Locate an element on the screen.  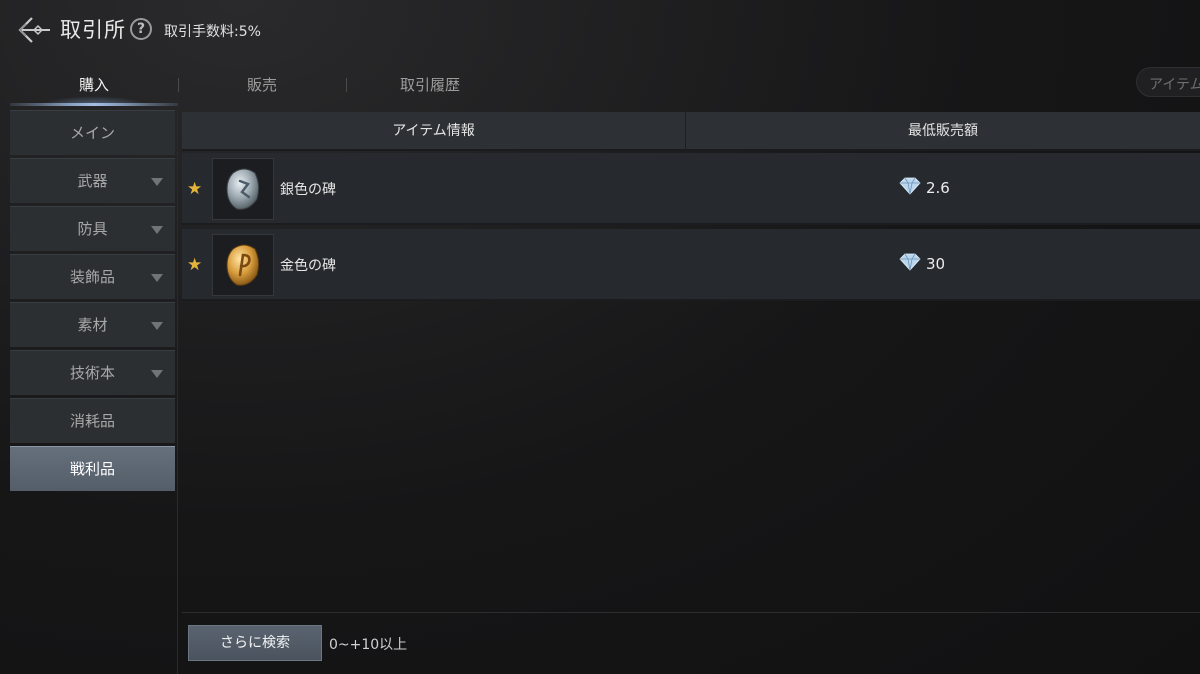
more-search-button: さらに検索 is located at coordinates (255, 643).